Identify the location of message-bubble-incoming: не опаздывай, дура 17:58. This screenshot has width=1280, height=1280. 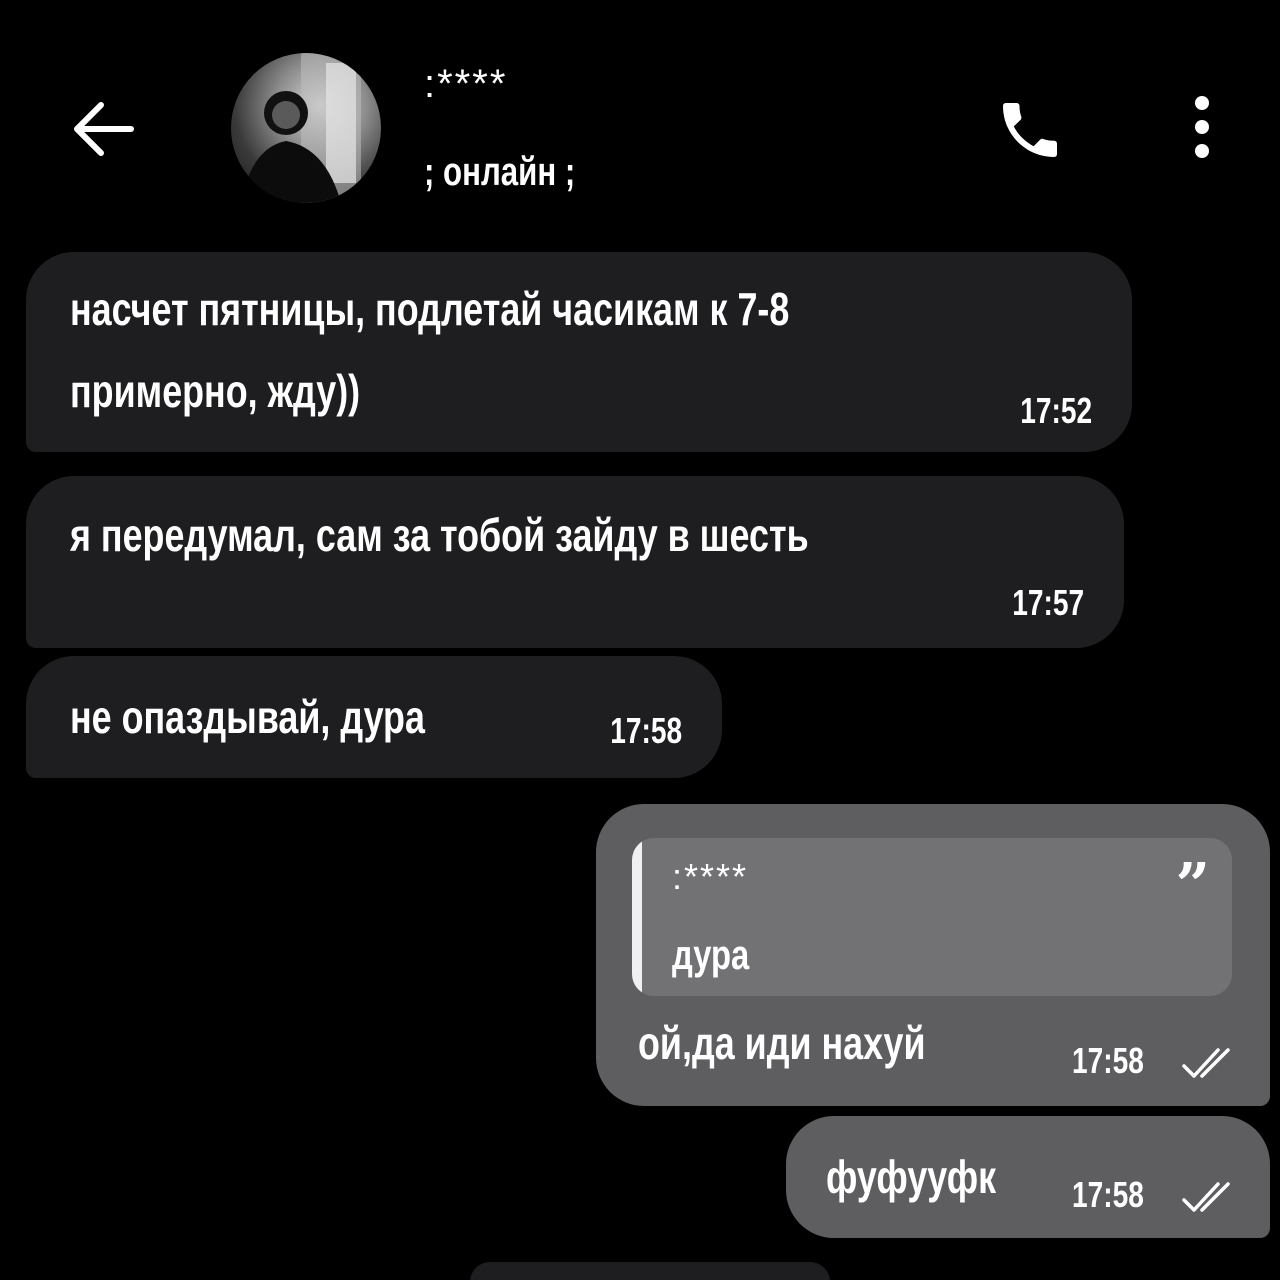
(374, 717).